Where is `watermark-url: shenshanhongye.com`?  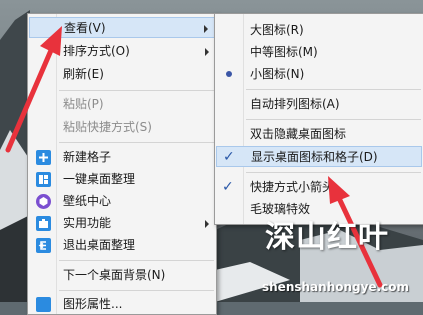
watermark-url: shenshanhongye.com is located at coordinates (335, 287).